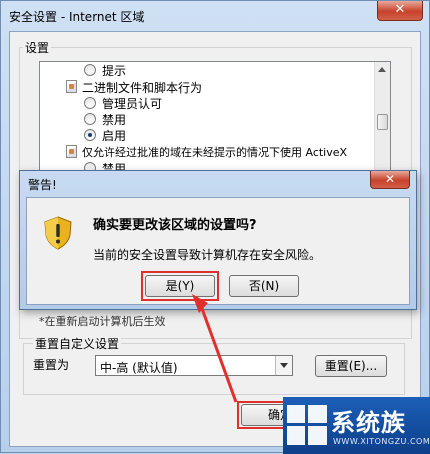 The image size is (430, 454). I want to click on setting-option-label: 提示, so click(114, 71).